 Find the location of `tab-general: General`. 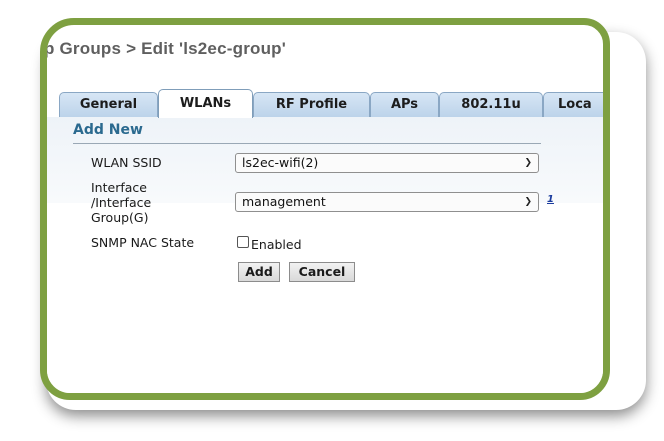

tab-general: General is located at coordinates (108, 104).